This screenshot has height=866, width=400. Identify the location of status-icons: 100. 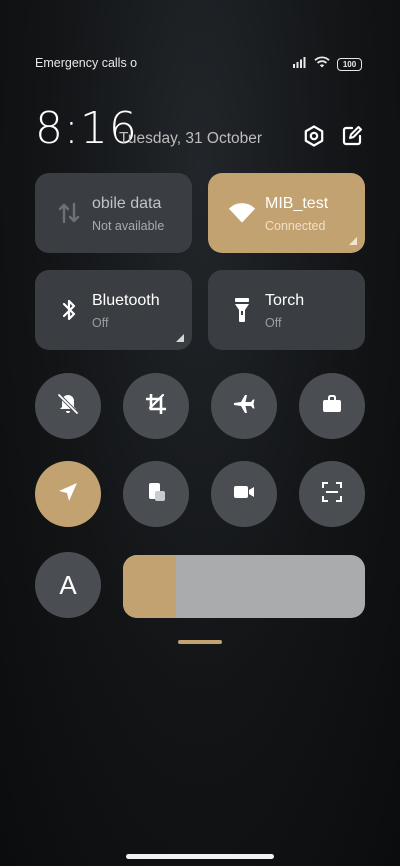
(327, 64).